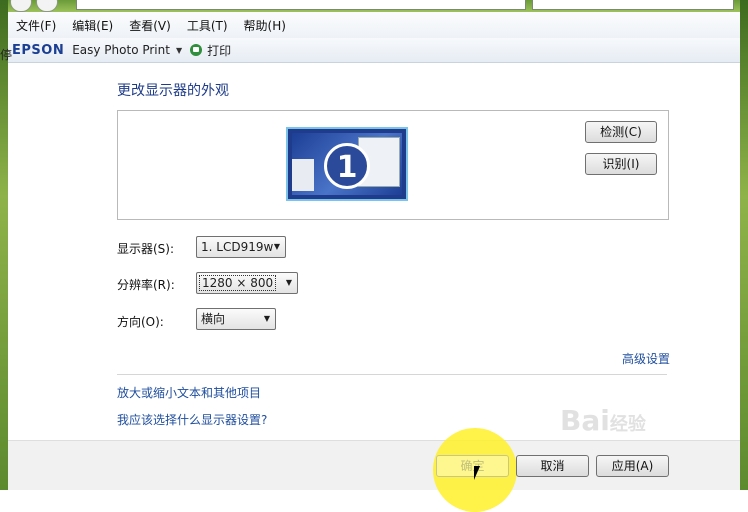 This screenshot has height=512, width=748. Describe the element at coordinates (4, 245) in the screenshot. I see `window-frame-left` at that location.